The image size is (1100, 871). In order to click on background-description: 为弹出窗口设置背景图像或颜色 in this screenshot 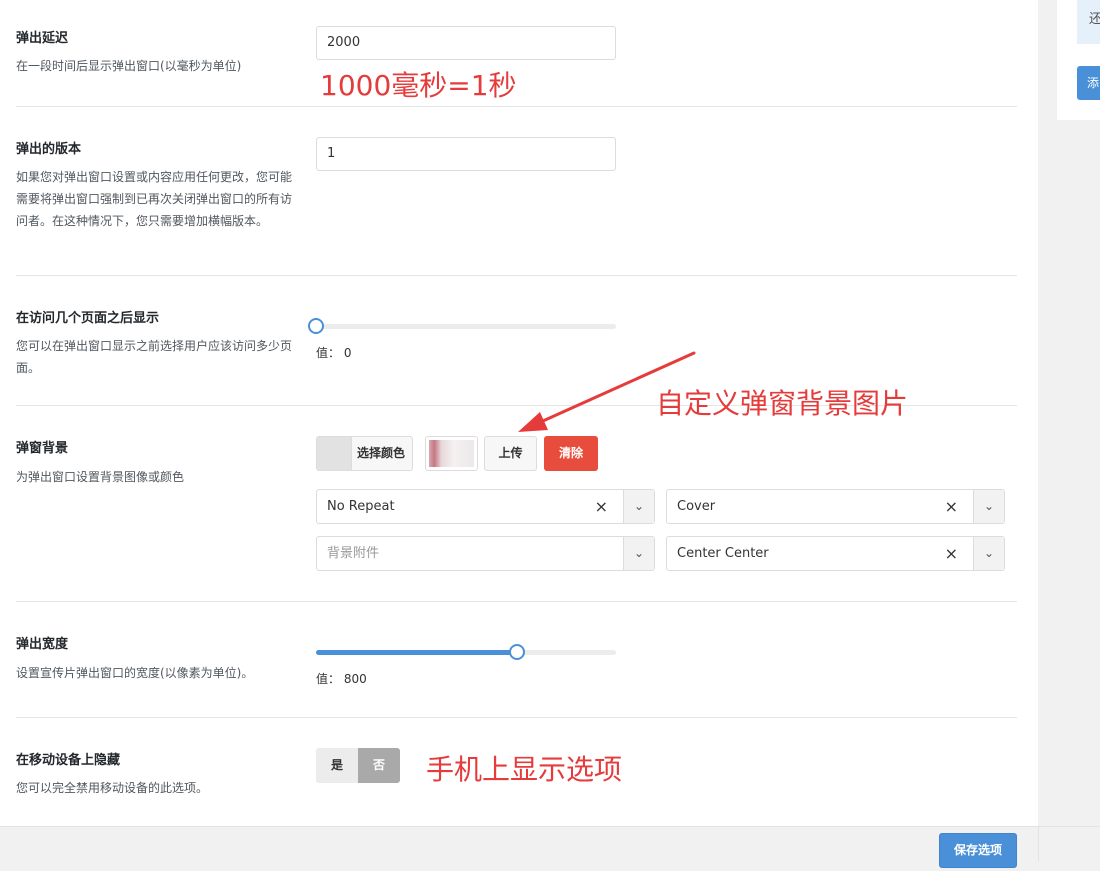, I will do `click(100, 477)`.